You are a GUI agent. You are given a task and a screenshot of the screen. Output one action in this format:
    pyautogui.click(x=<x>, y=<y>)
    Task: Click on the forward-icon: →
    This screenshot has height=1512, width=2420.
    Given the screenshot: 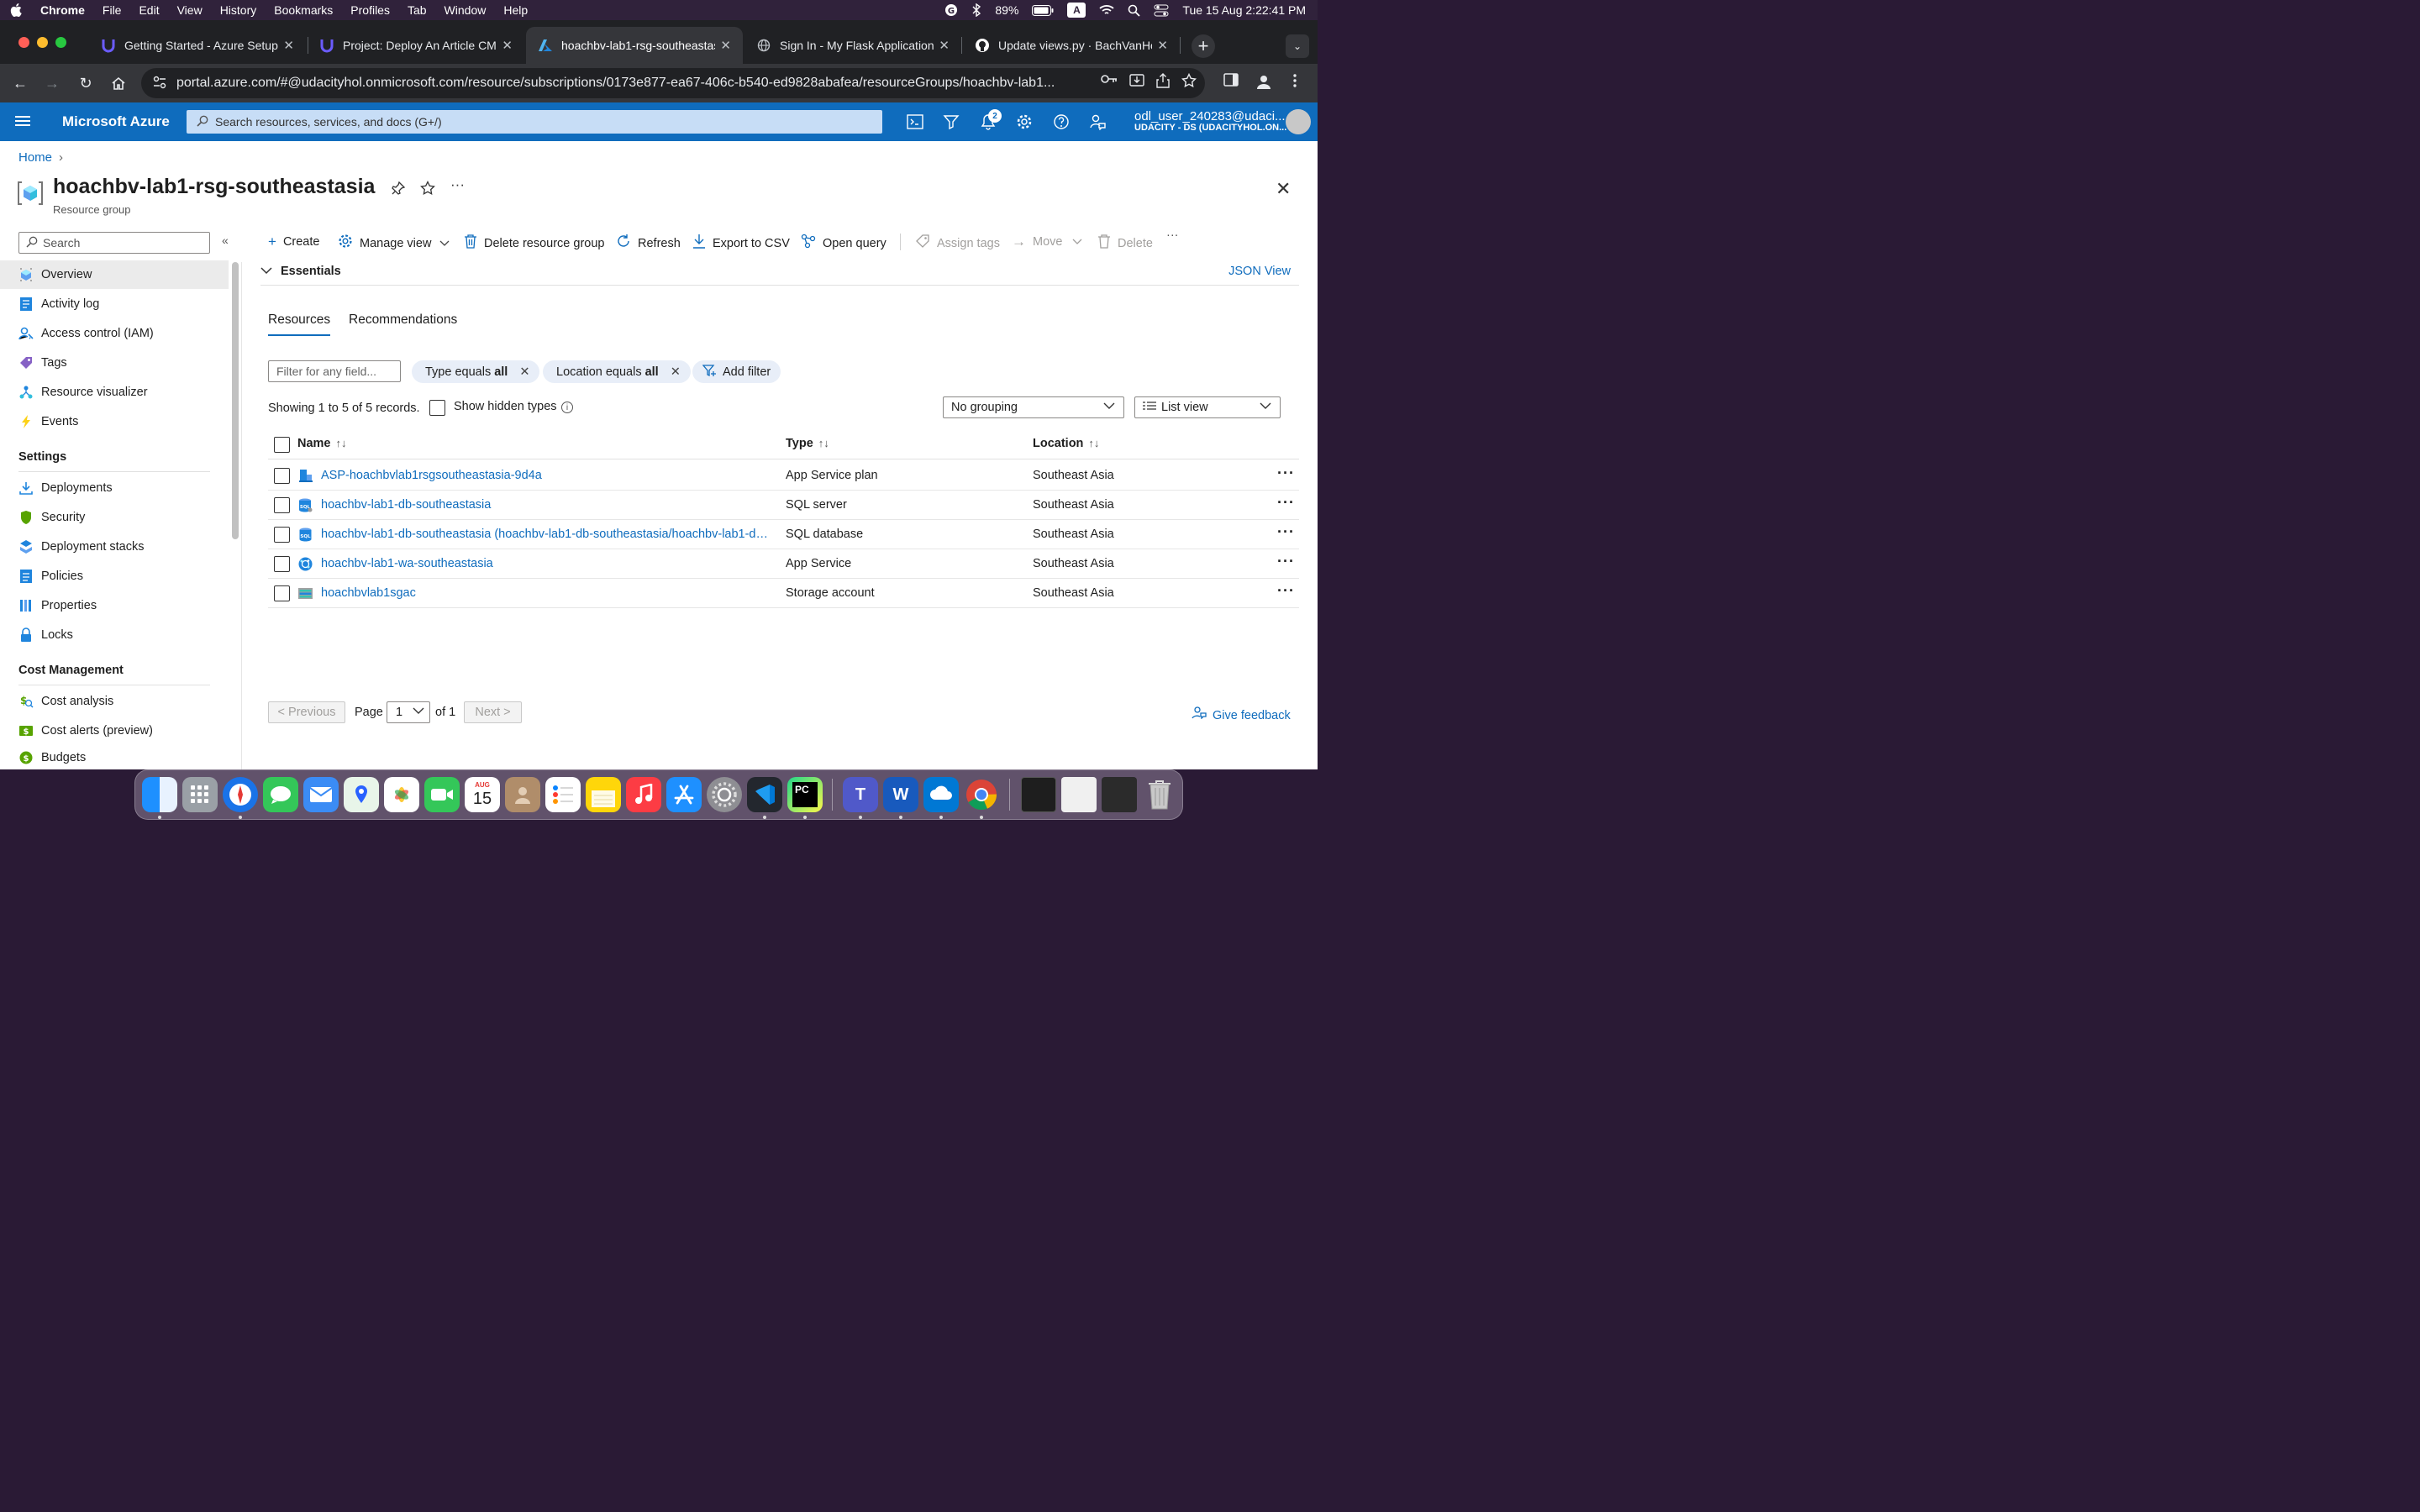 What is the action you would take?
    pyautogui.click(x=52, y=83)
    